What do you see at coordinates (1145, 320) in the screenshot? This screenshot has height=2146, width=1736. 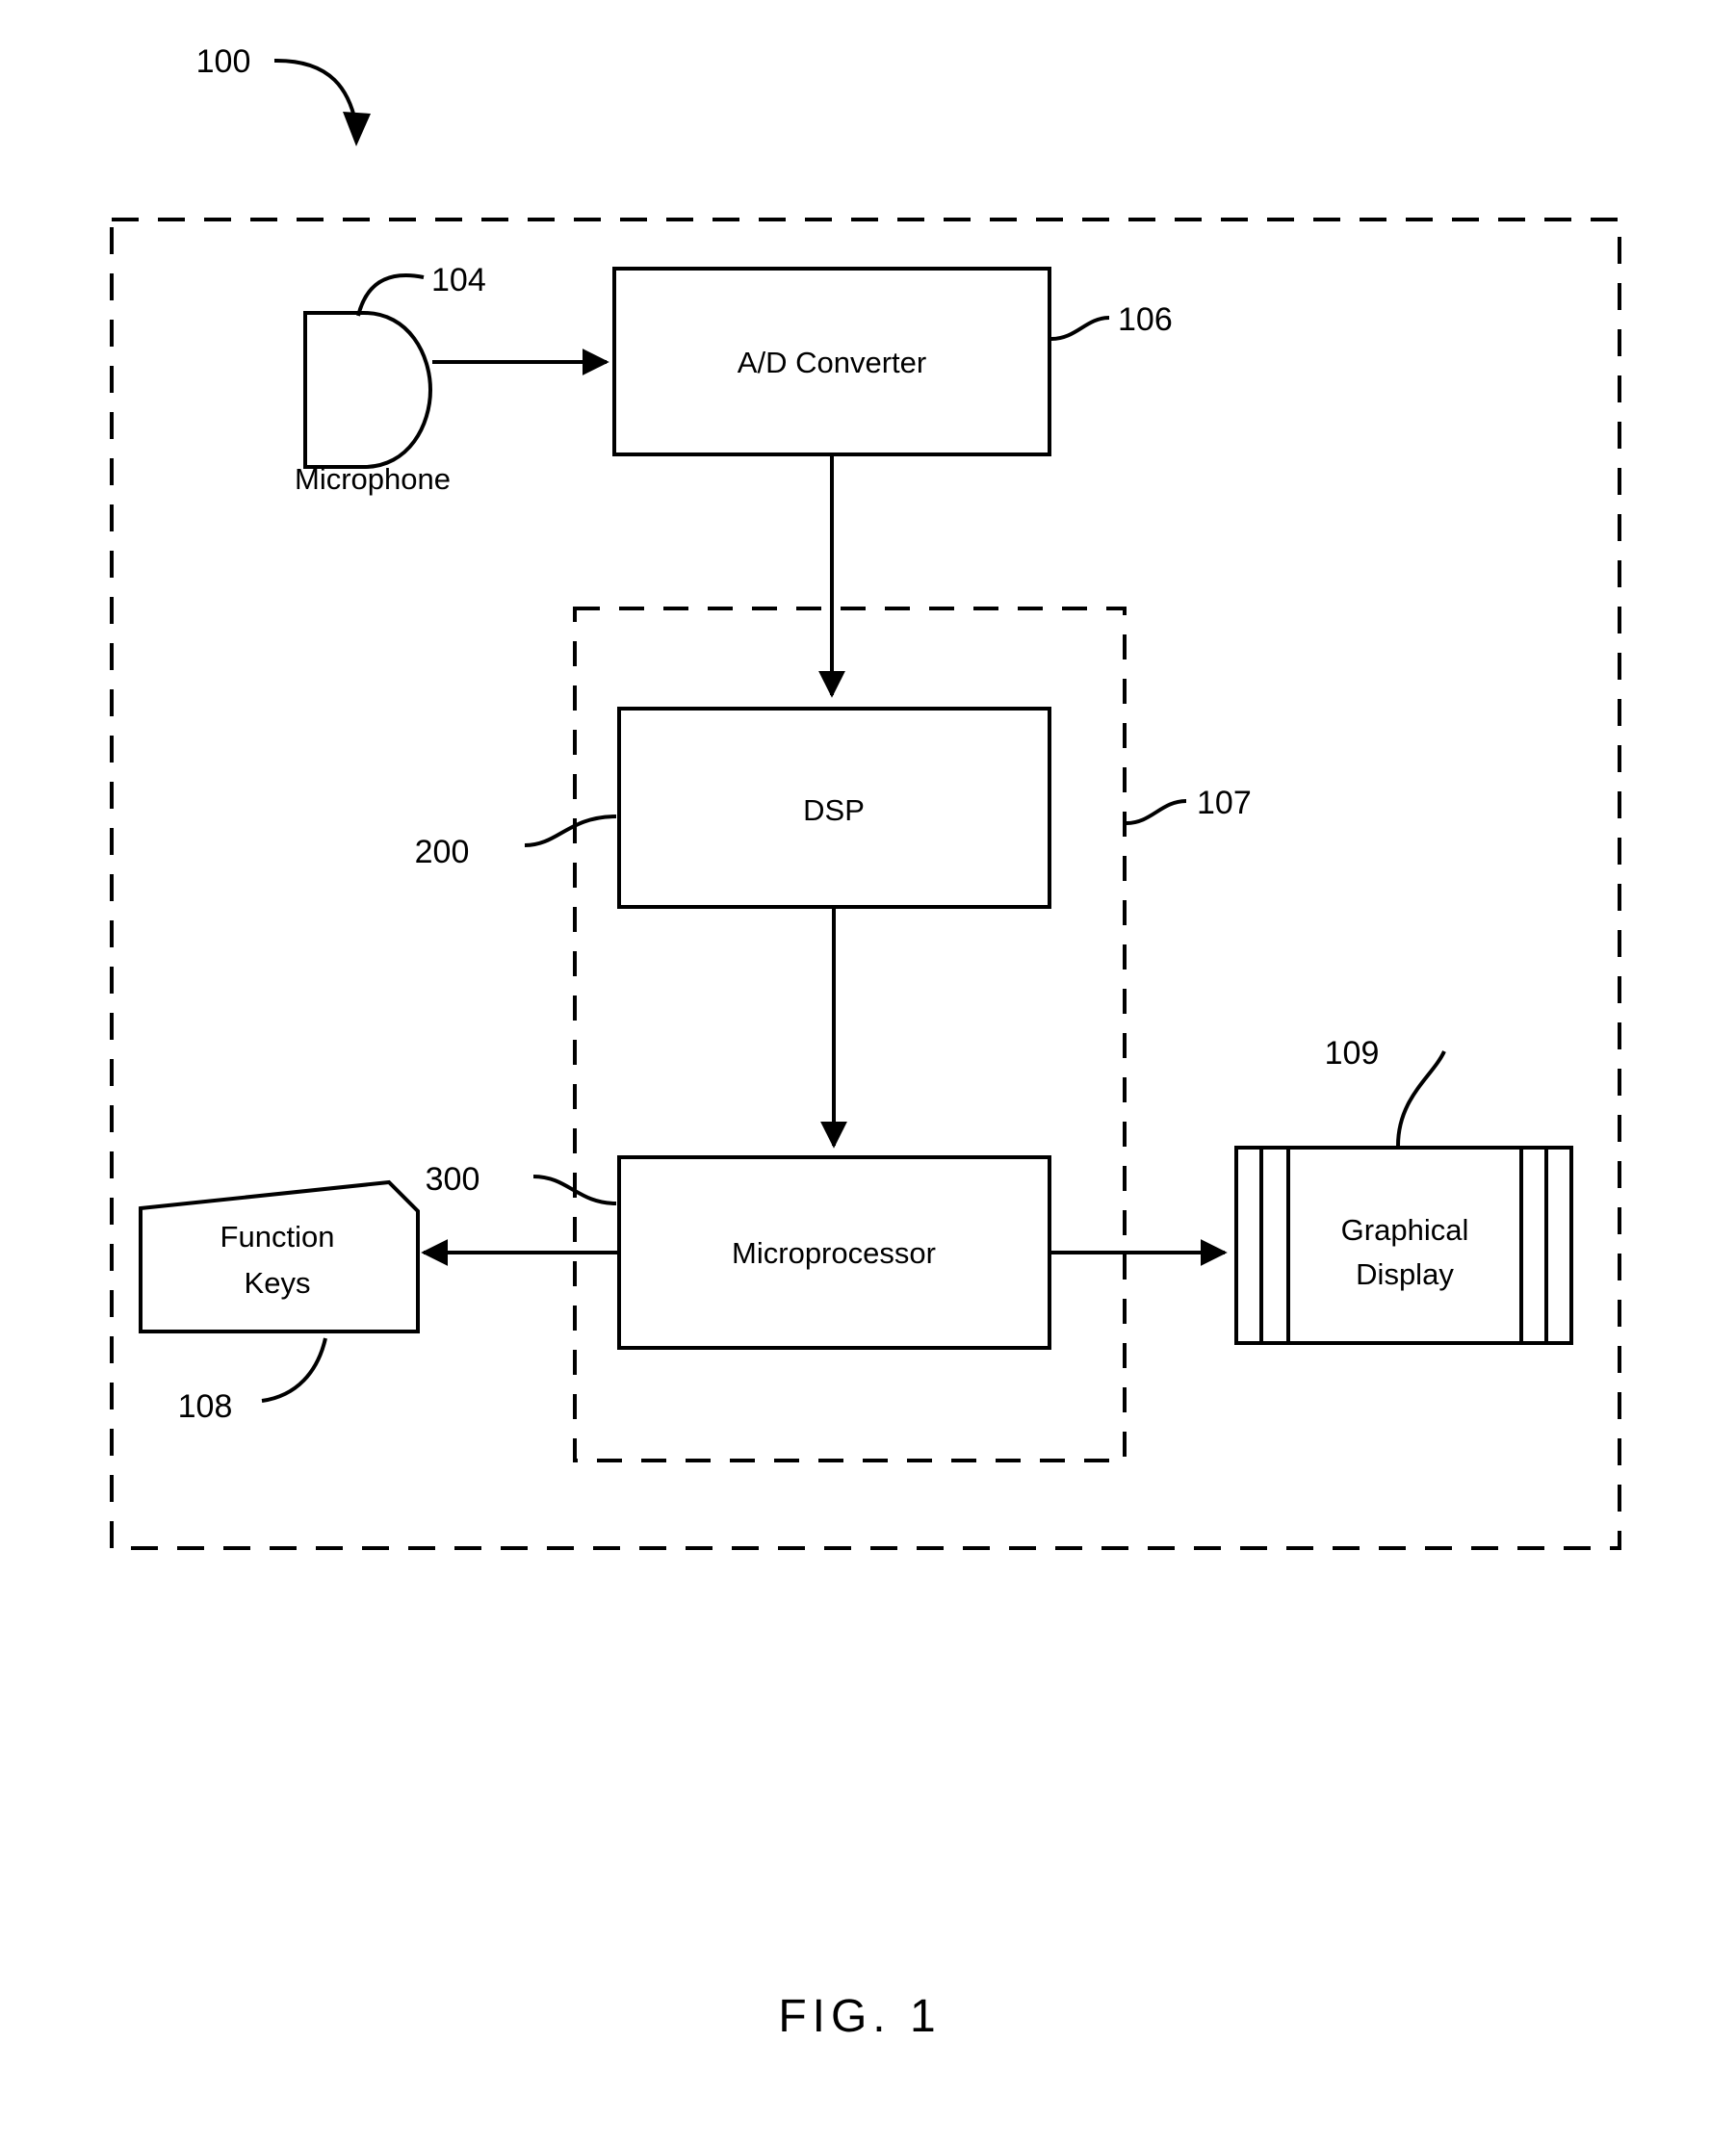 I see `reference-106: 106` at bounding box center [1145, 320].